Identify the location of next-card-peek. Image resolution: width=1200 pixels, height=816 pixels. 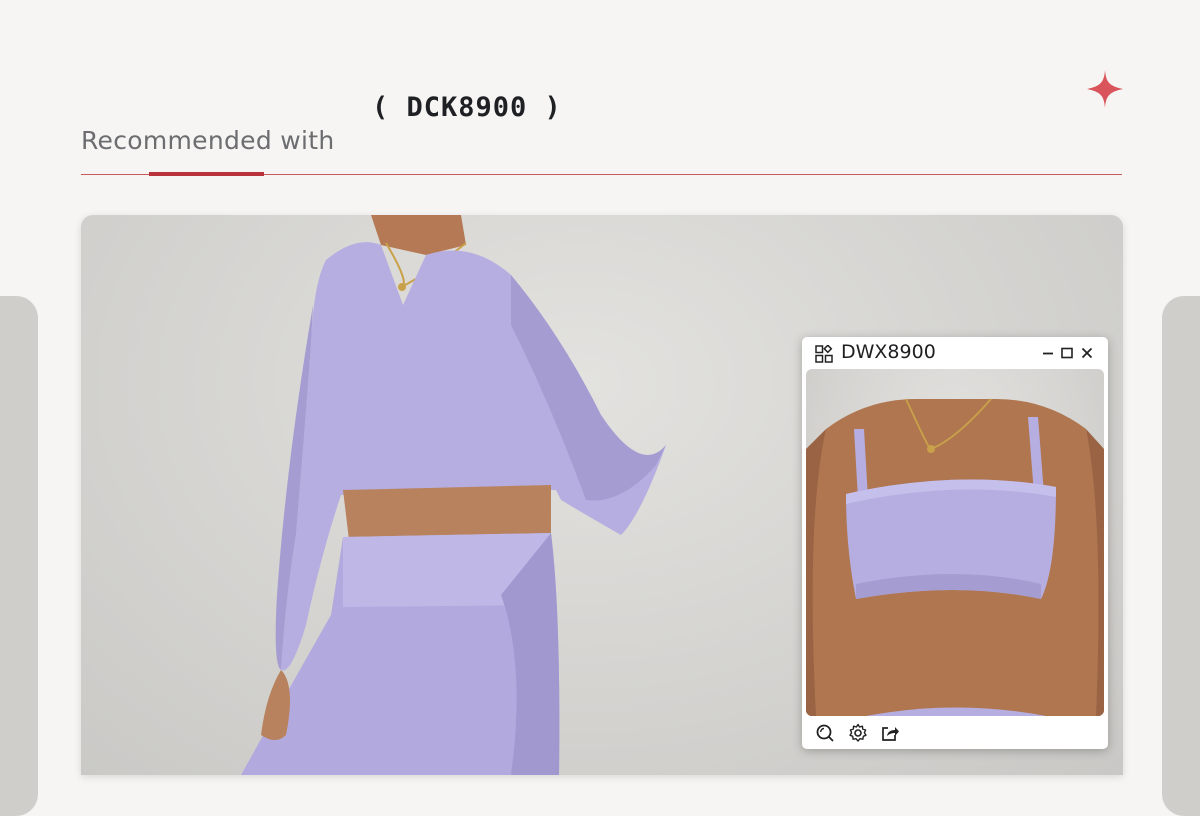
(1181, 556).